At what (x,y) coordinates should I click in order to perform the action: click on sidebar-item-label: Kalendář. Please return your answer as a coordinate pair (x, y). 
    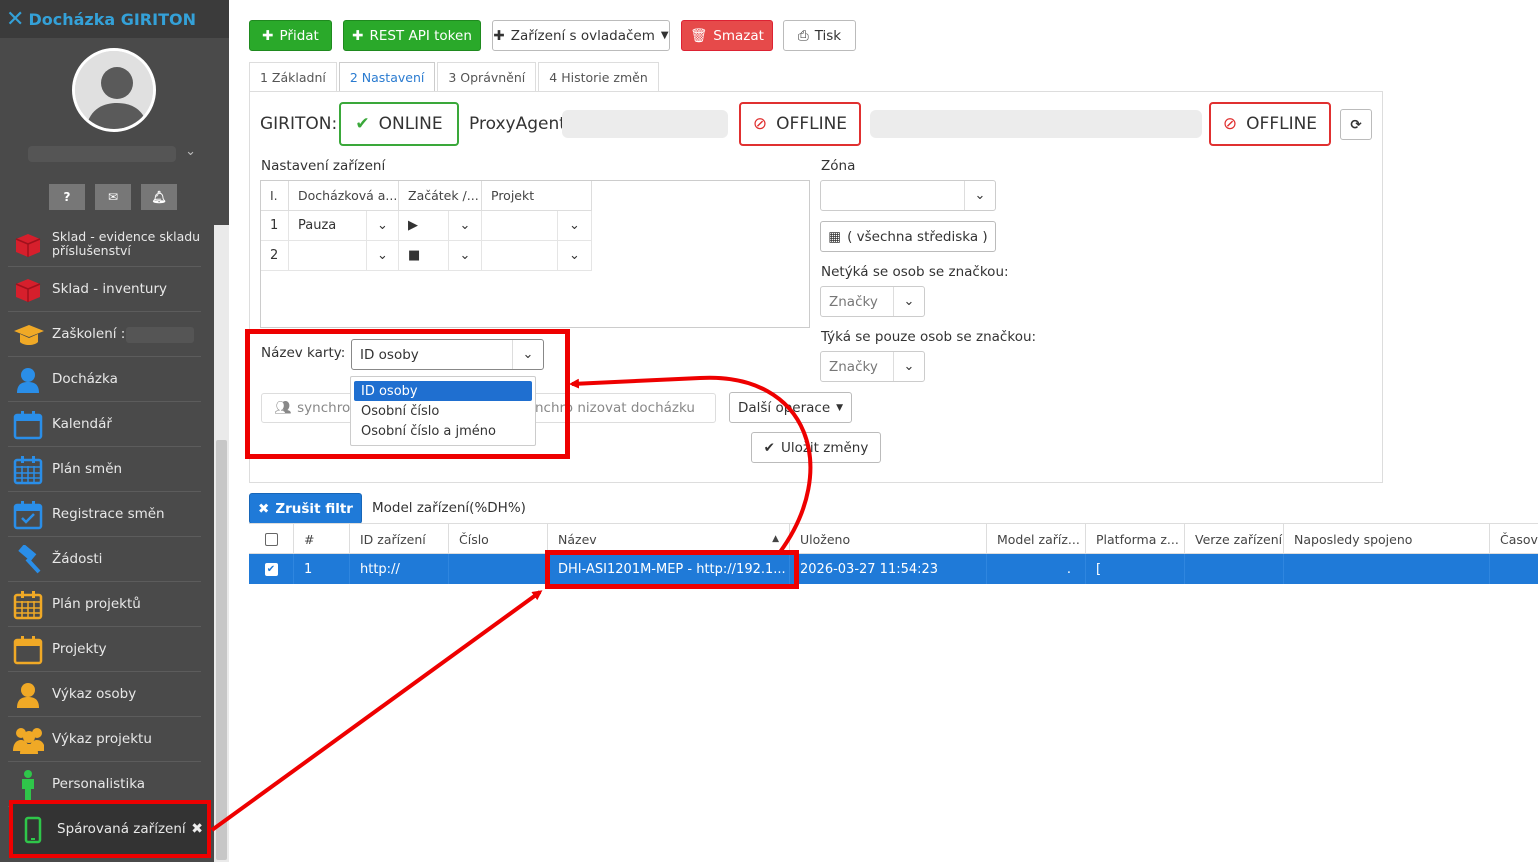
    Looking at the image, I should click on (82, 424).